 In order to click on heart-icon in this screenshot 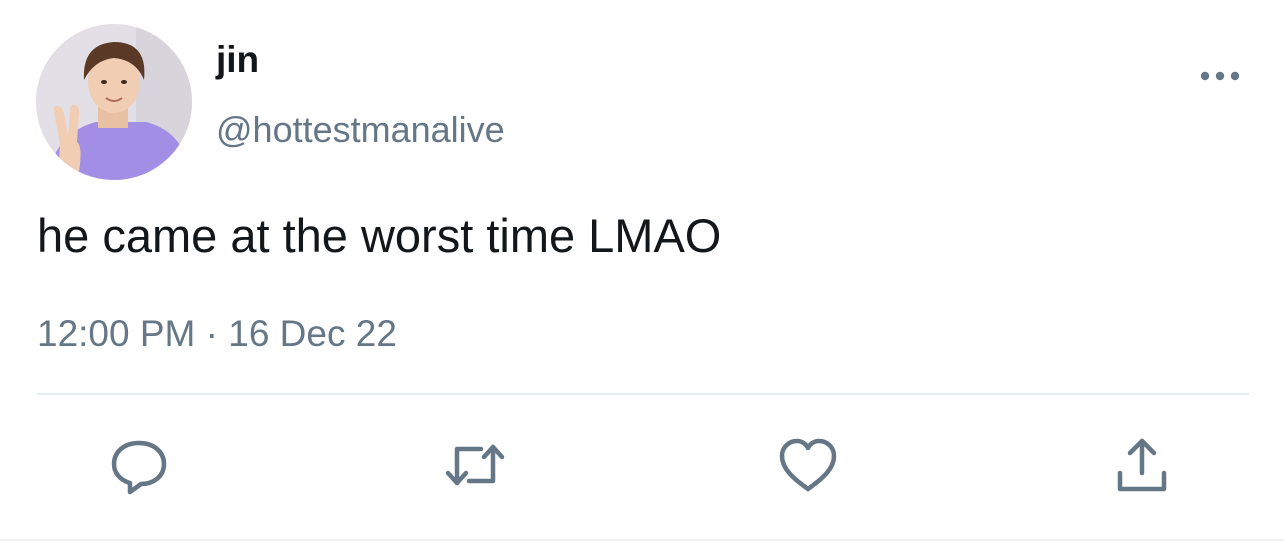, I will do `click(808, 465)`.